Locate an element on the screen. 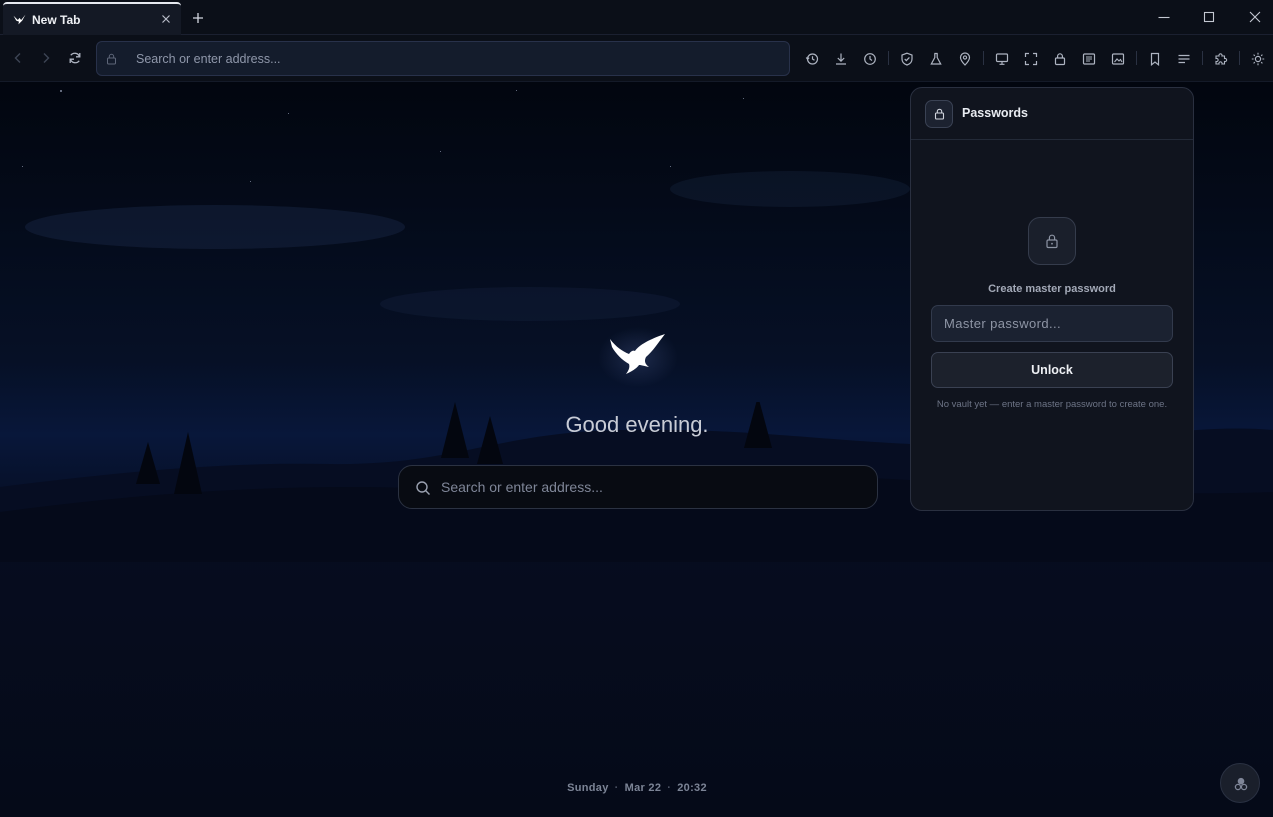  history-icon is located at coordinates (812, 59).